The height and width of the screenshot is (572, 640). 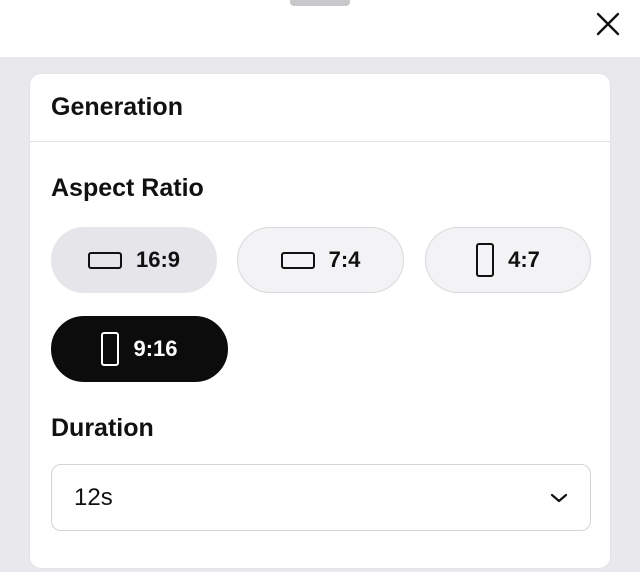 I want to click on close-button, so click(x=608, y=24).